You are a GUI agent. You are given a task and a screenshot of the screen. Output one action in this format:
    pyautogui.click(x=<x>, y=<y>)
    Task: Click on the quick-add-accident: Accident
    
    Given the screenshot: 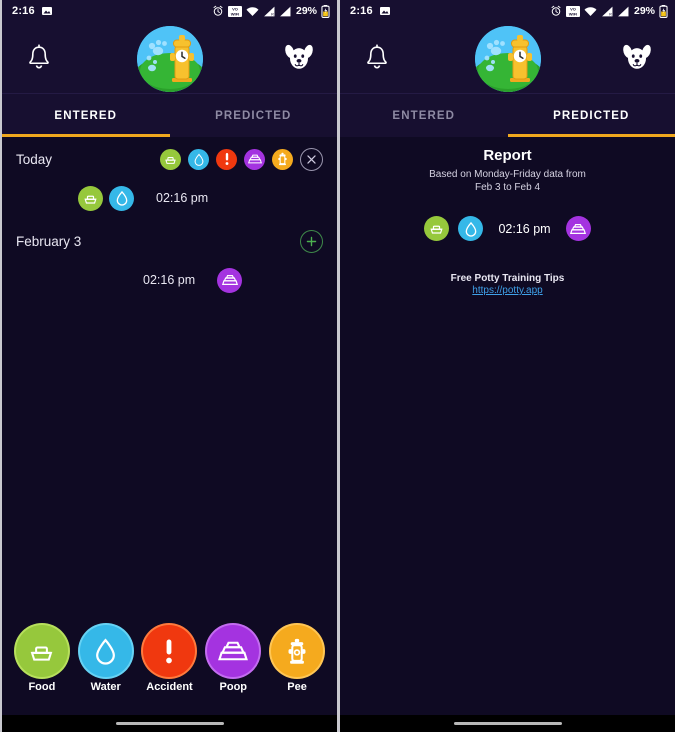 What is the action you would take?
    pyautogui.click(x=169, y=659)
    